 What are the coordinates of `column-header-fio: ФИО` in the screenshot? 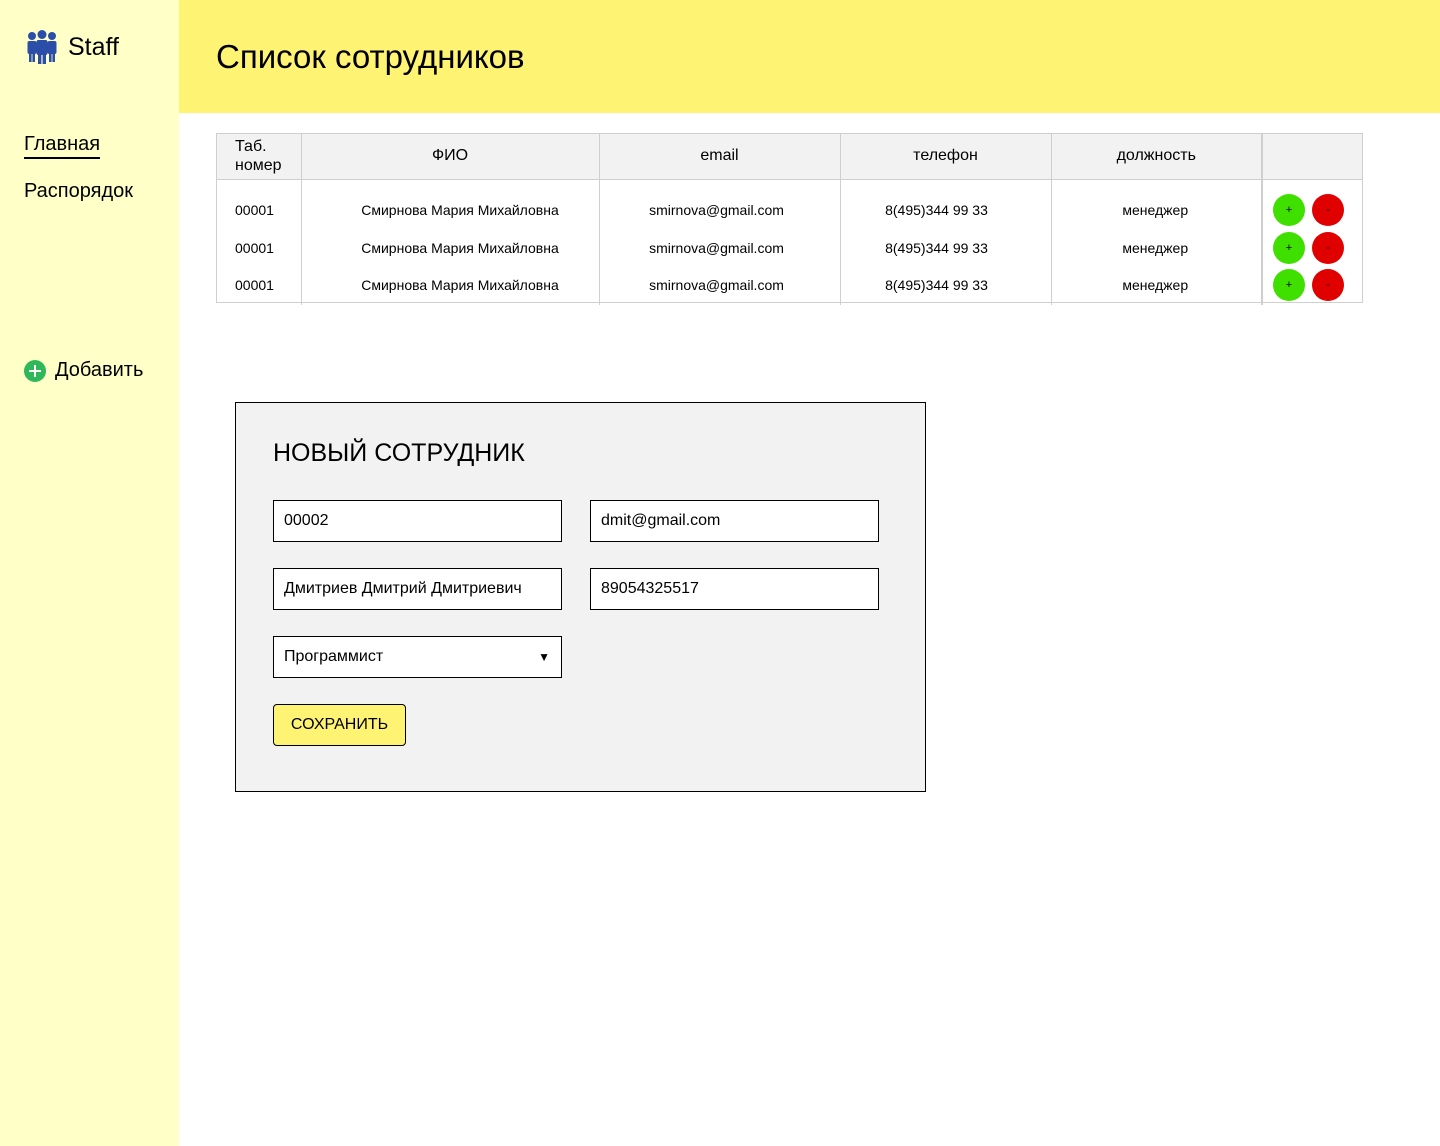 It's located at (450, 157).